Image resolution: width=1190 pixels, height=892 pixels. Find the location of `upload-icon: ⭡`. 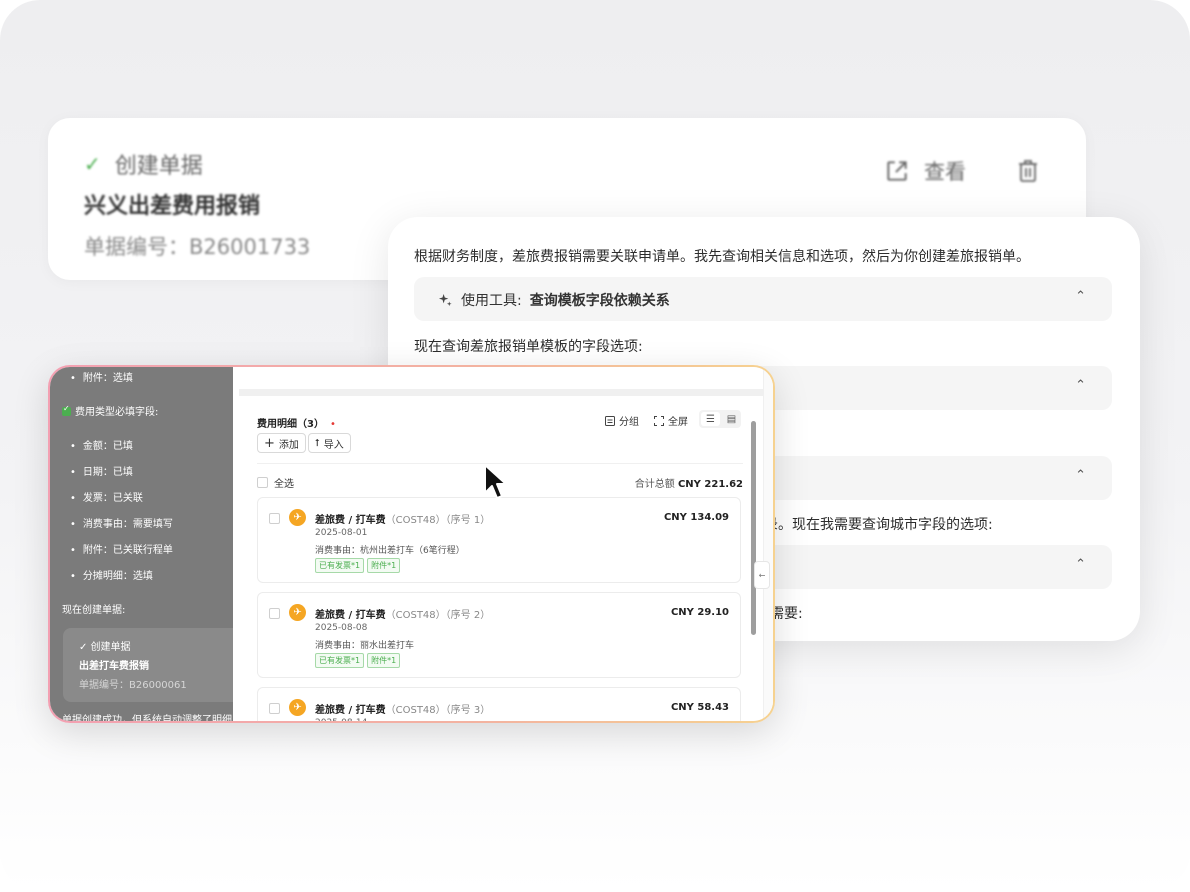

upload-icon: ⭡ is located at coordinates (317, 443).